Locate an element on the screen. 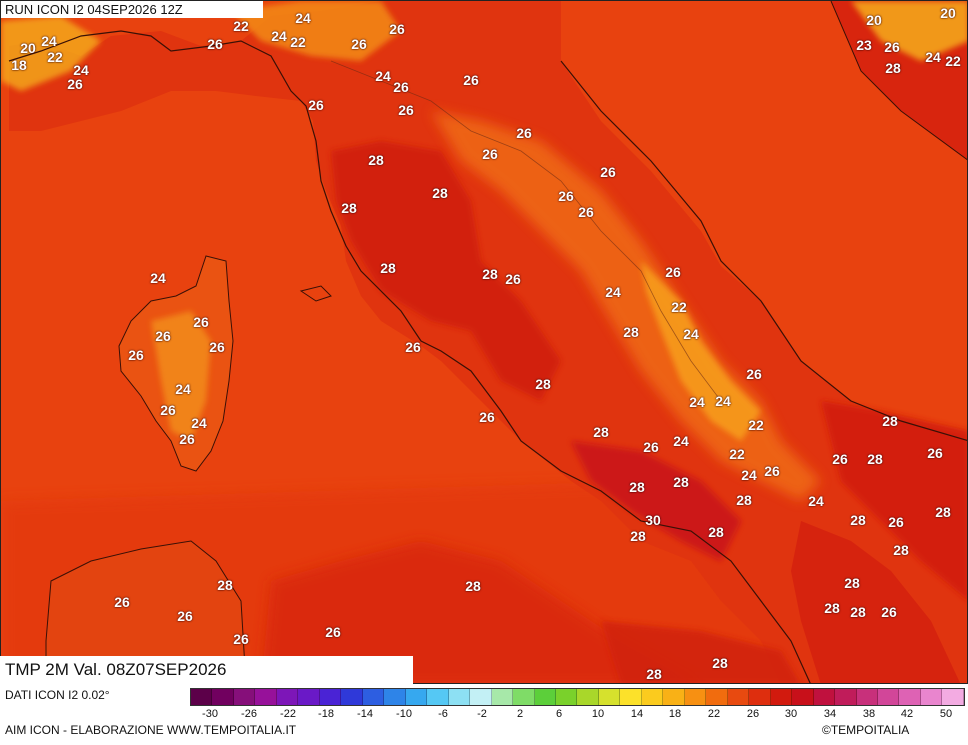 The width and height of the screenshot is (968, 745). color-scale-tick-label: 10 is located at coordinates (598, 714).